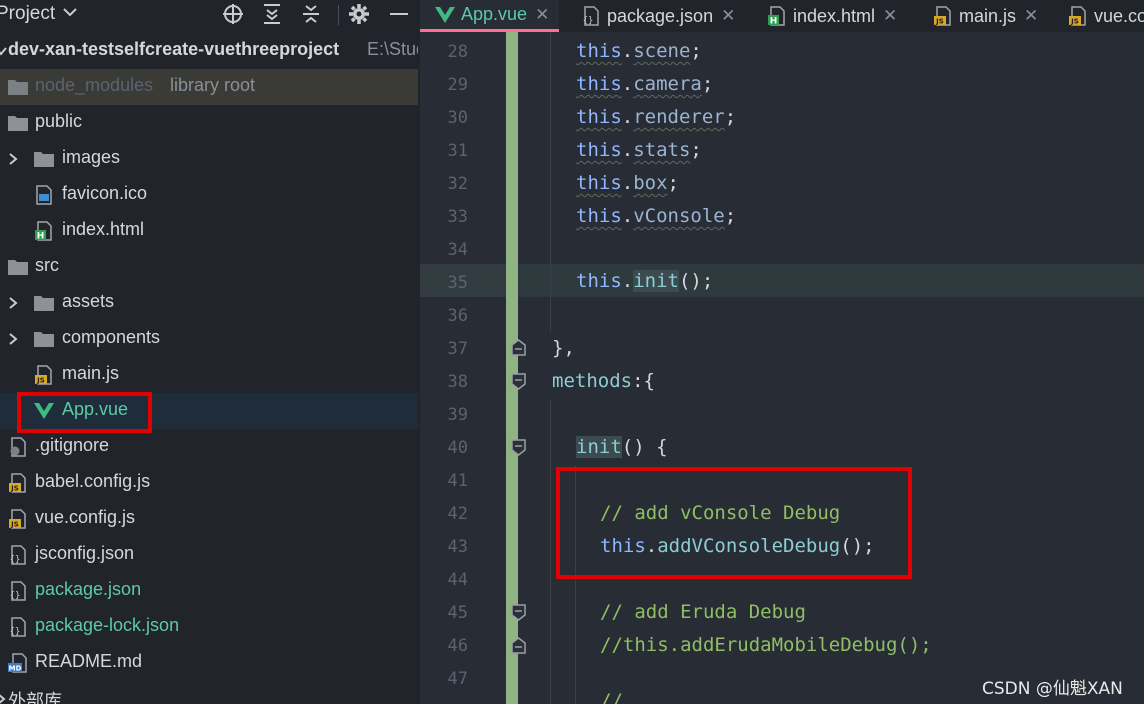 The width and height of the screenshot is (1144, 704). I want to click on code-line-38: methods:{, so click(603, 381).